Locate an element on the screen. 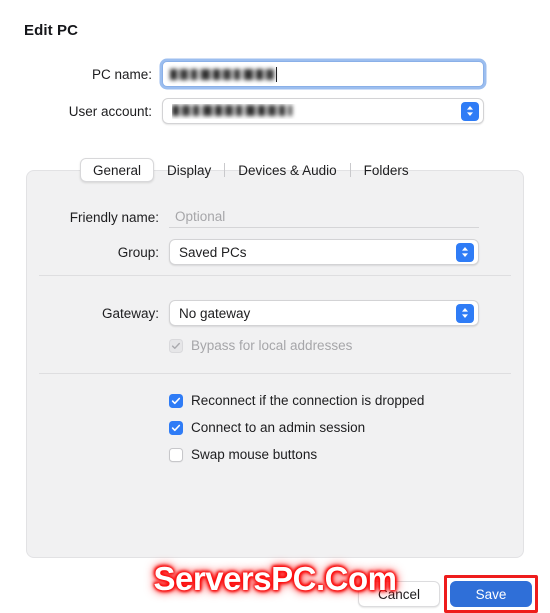  user-account-field-wrap is located at coordinates (323, 111).